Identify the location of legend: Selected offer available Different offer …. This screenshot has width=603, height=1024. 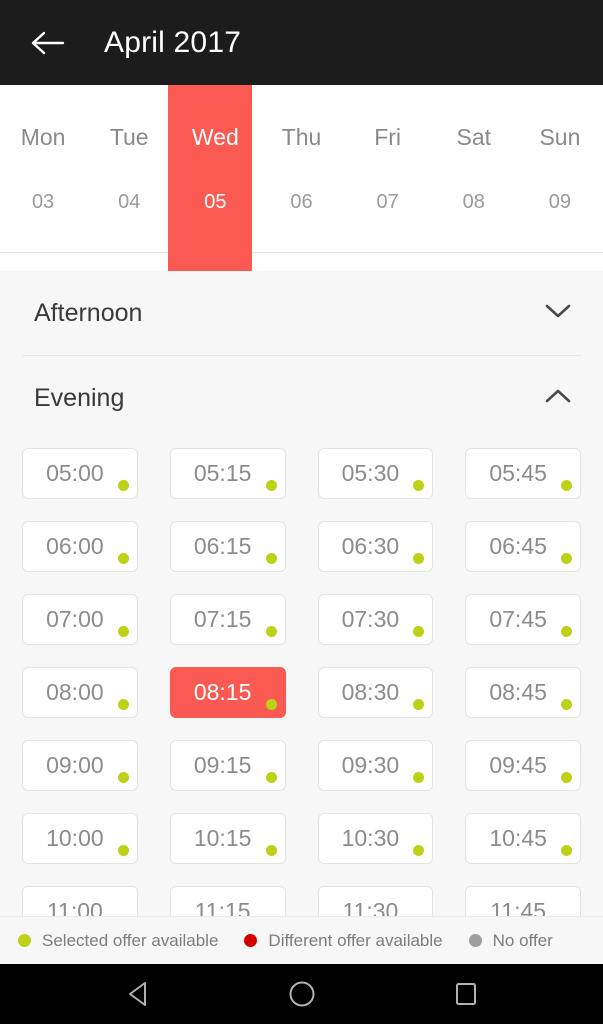
(301, 940).